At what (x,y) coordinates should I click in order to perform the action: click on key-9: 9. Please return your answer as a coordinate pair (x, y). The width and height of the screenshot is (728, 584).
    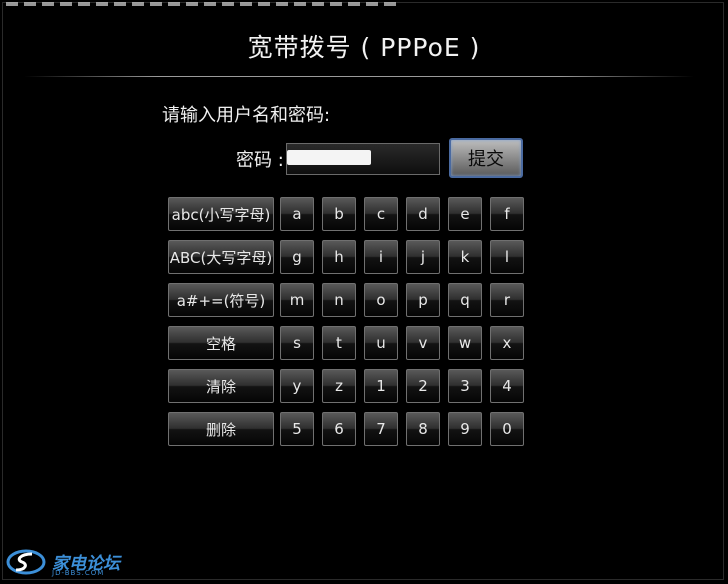
    Looking at the image, I should click on (465, 429).